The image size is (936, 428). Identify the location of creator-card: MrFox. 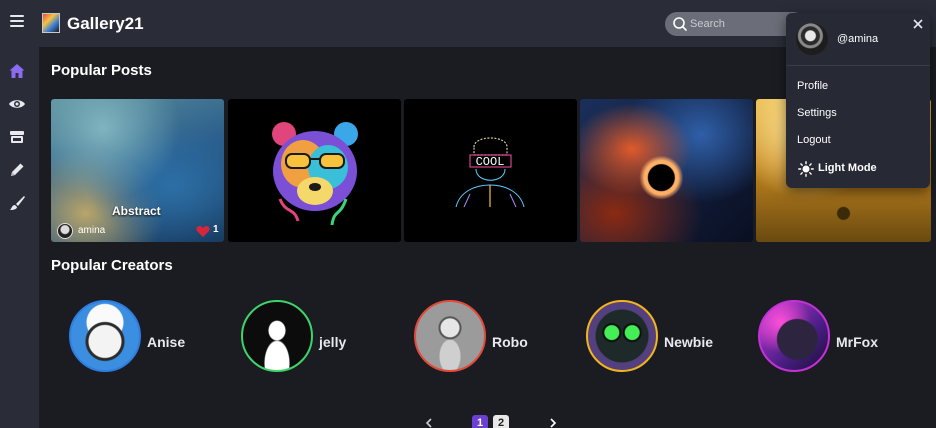
(838, 336).